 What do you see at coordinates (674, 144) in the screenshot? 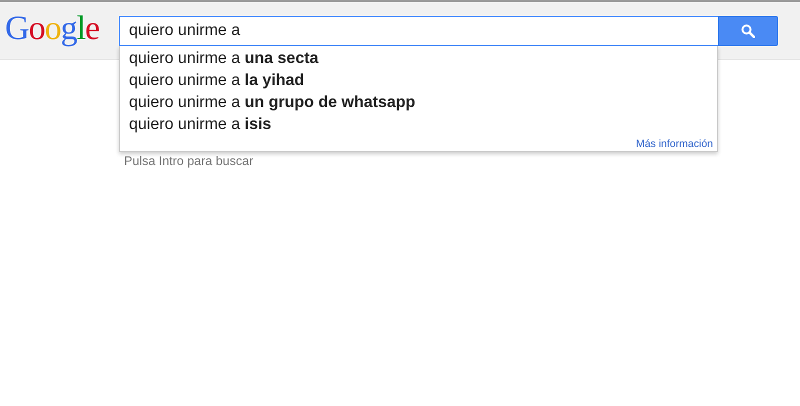
I see `more-info-link: Más información` at bounding box center [674, 144].